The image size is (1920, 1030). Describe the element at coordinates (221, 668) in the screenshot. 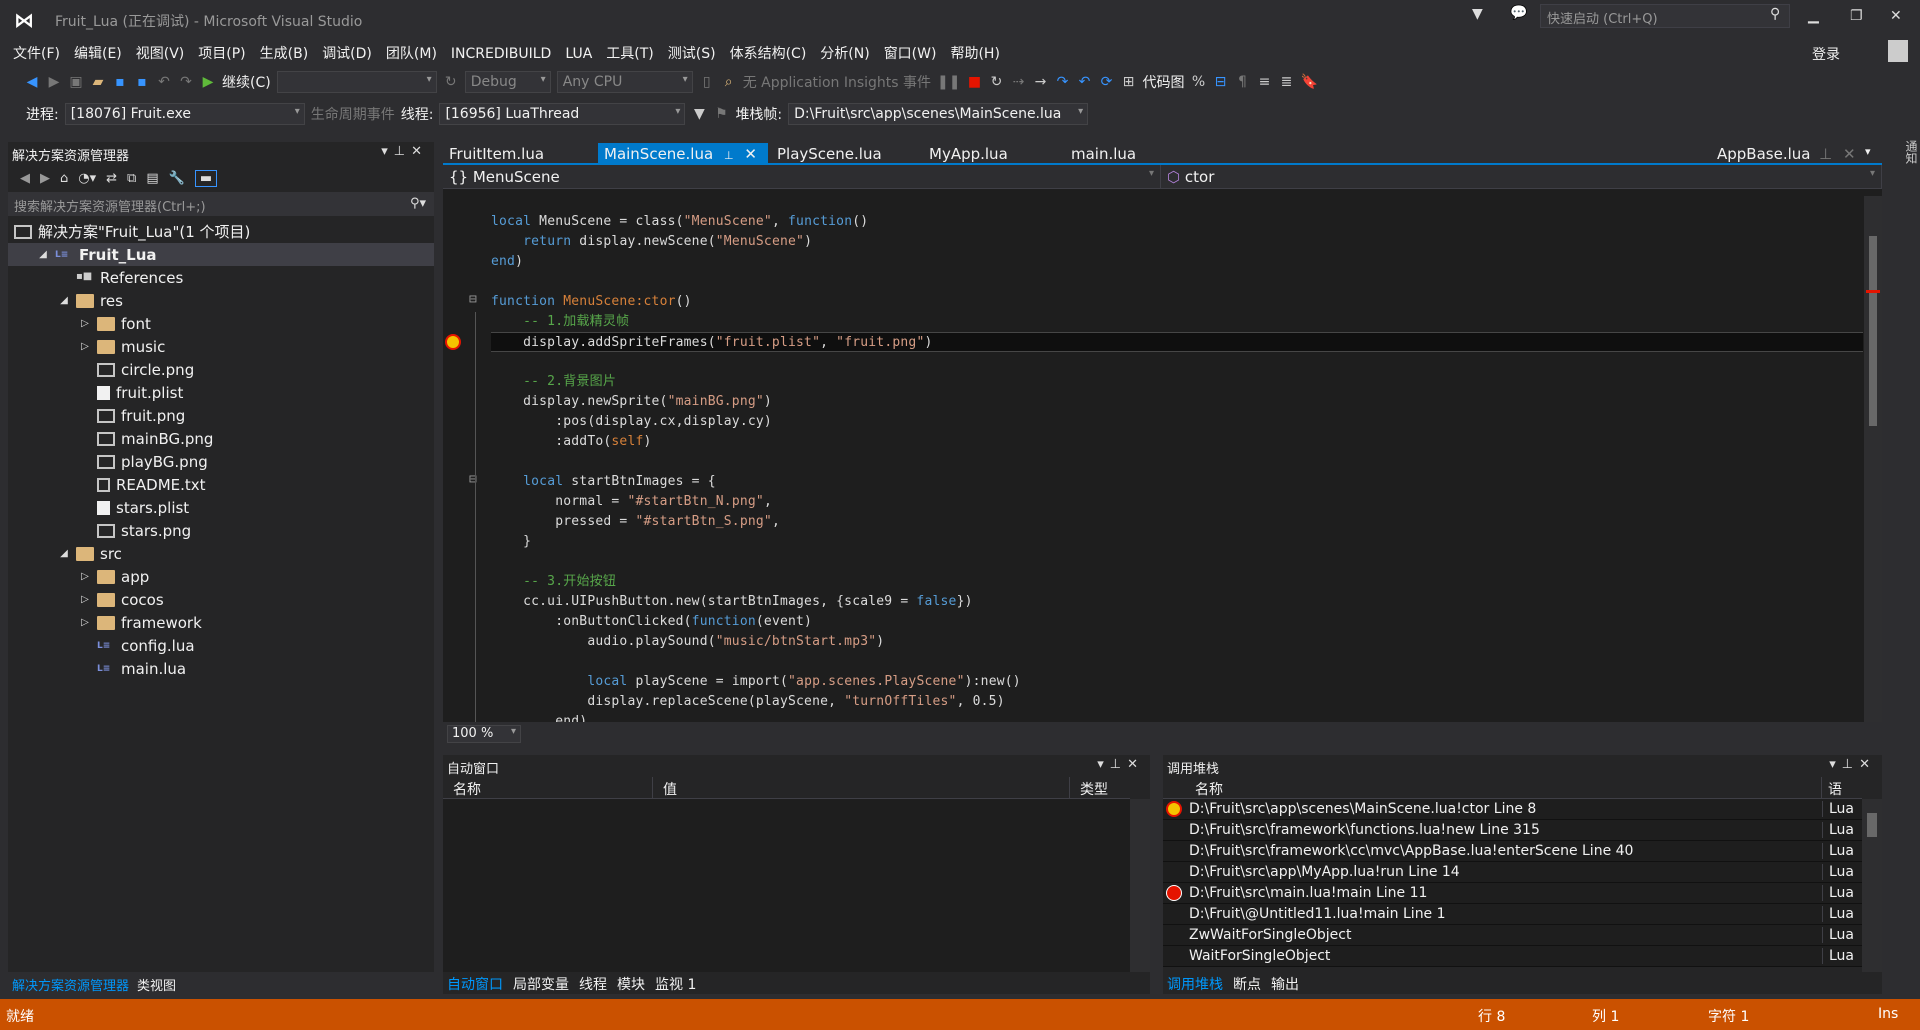

I see `tree-item: L≡ main.lua` at that location.